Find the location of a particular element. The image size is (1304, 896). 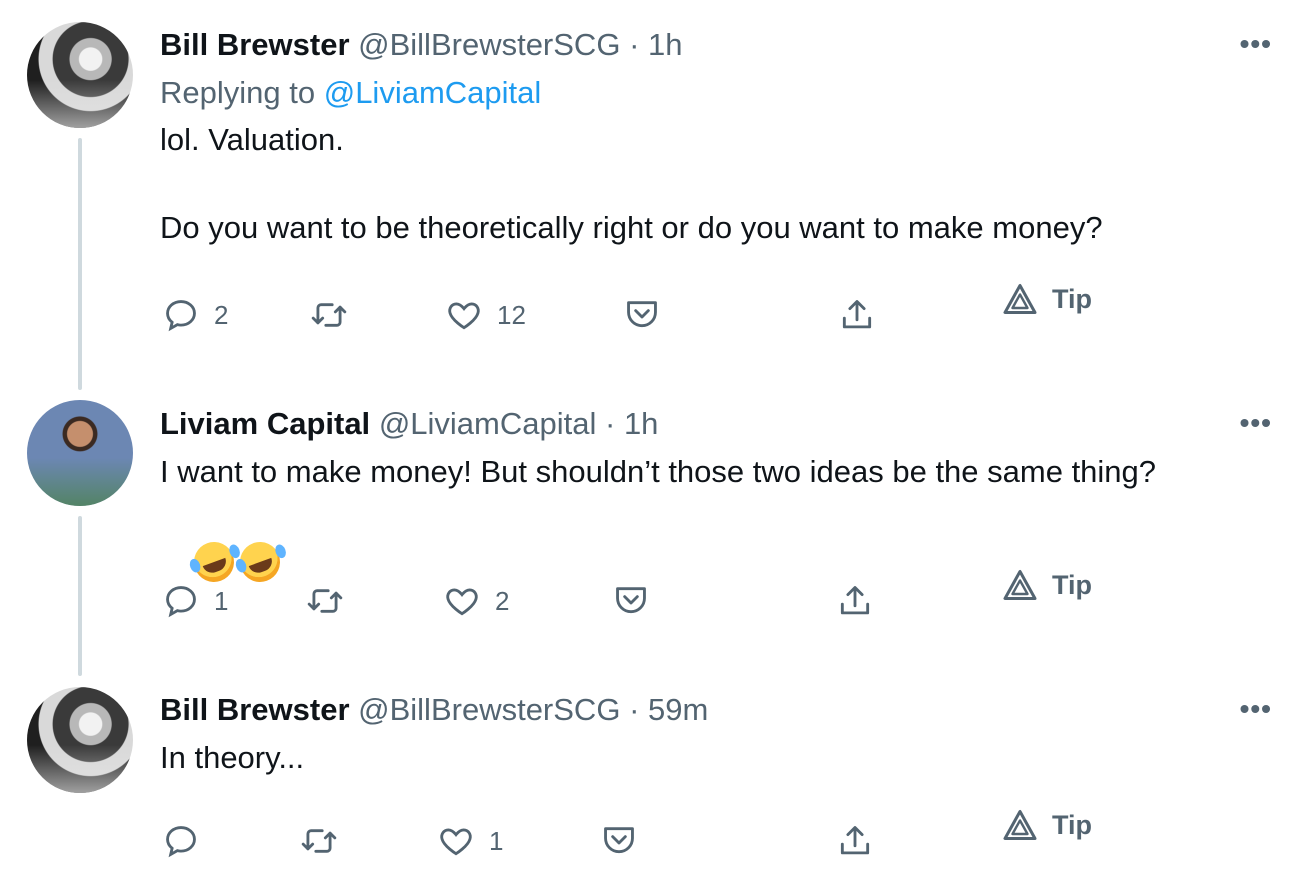

tweet-header: Bill Brewster @BillBrewsterSCG · 59m is located at coordinates (434, 710).